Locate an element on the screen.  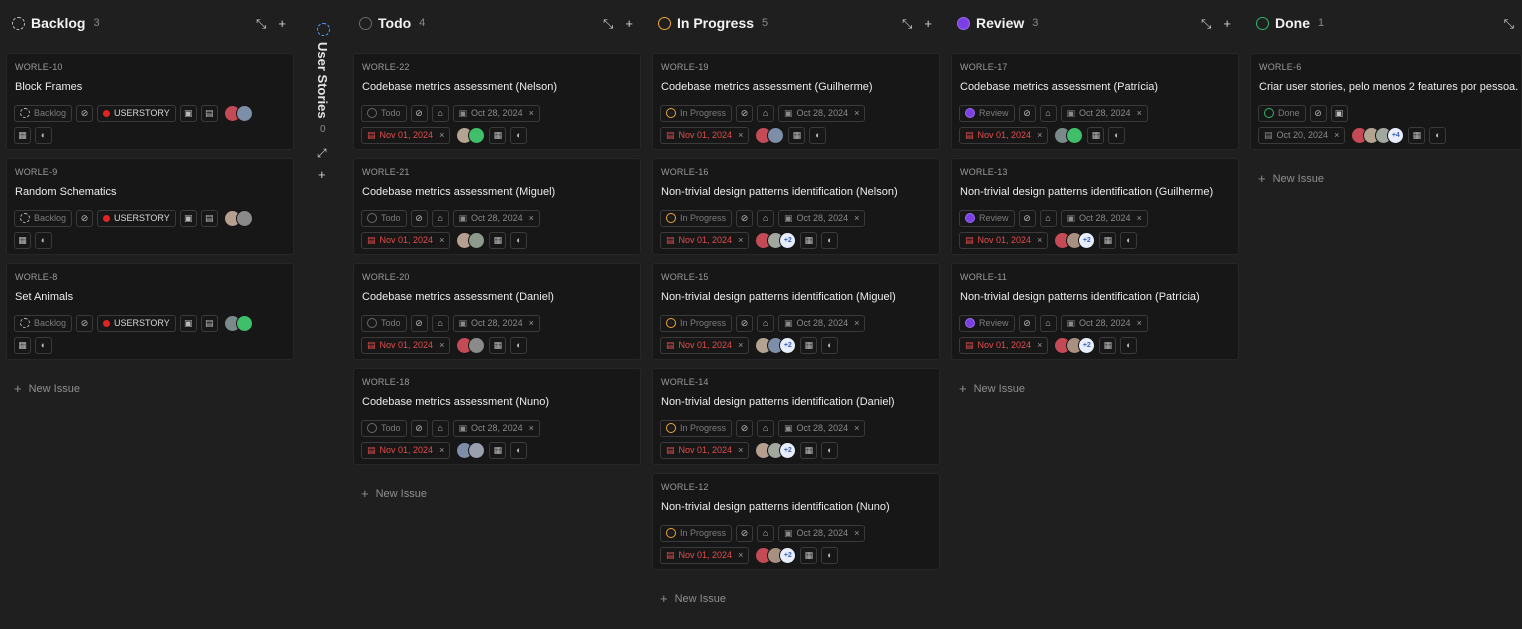
status-dropdown: In Progress is located at coordinates (696, 533).